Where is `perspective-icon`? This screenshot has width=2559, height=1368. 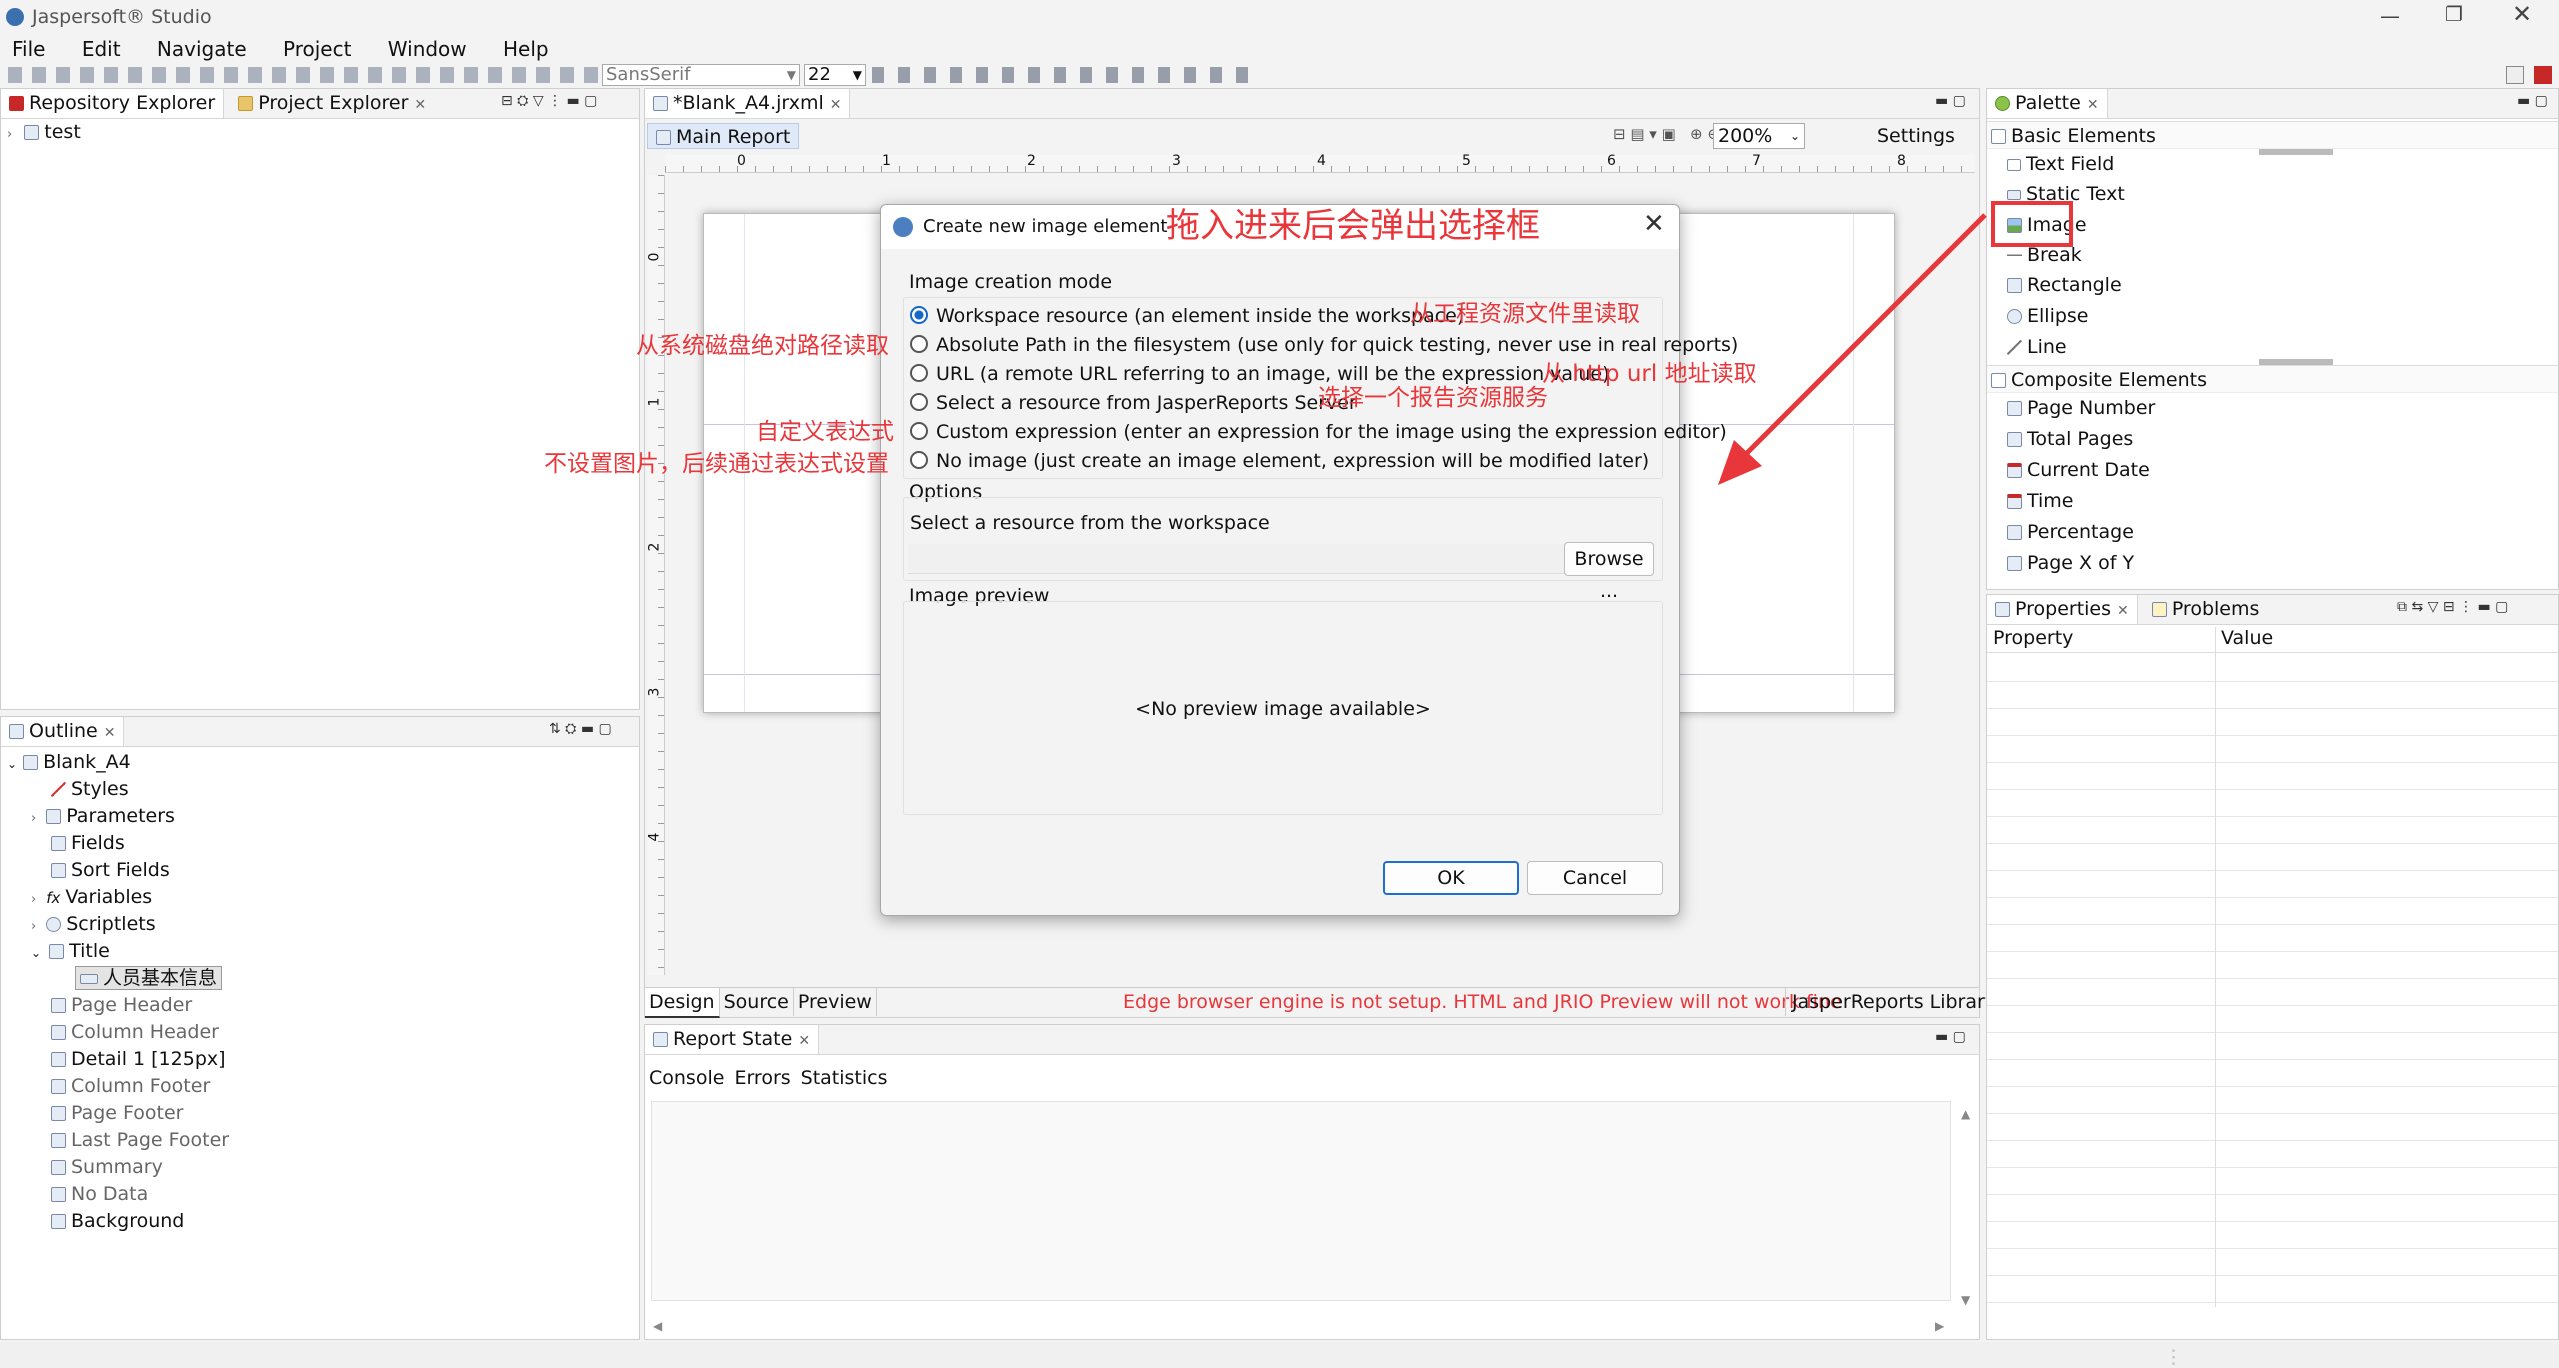 perspective-icon is located at coordinates (2515, 75).